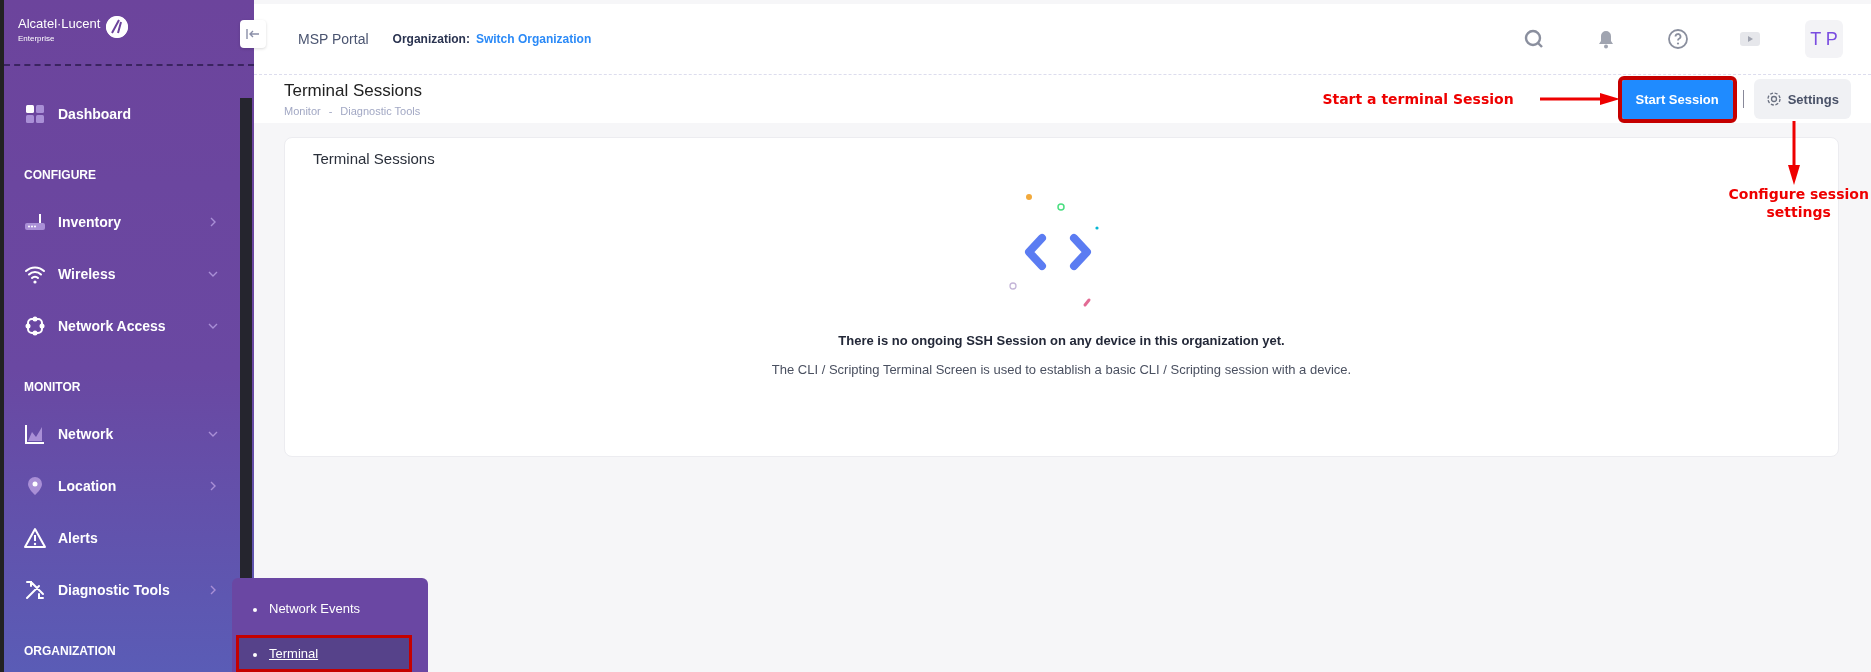  I want to click on organization-label: Organization:, so click(431, 39).